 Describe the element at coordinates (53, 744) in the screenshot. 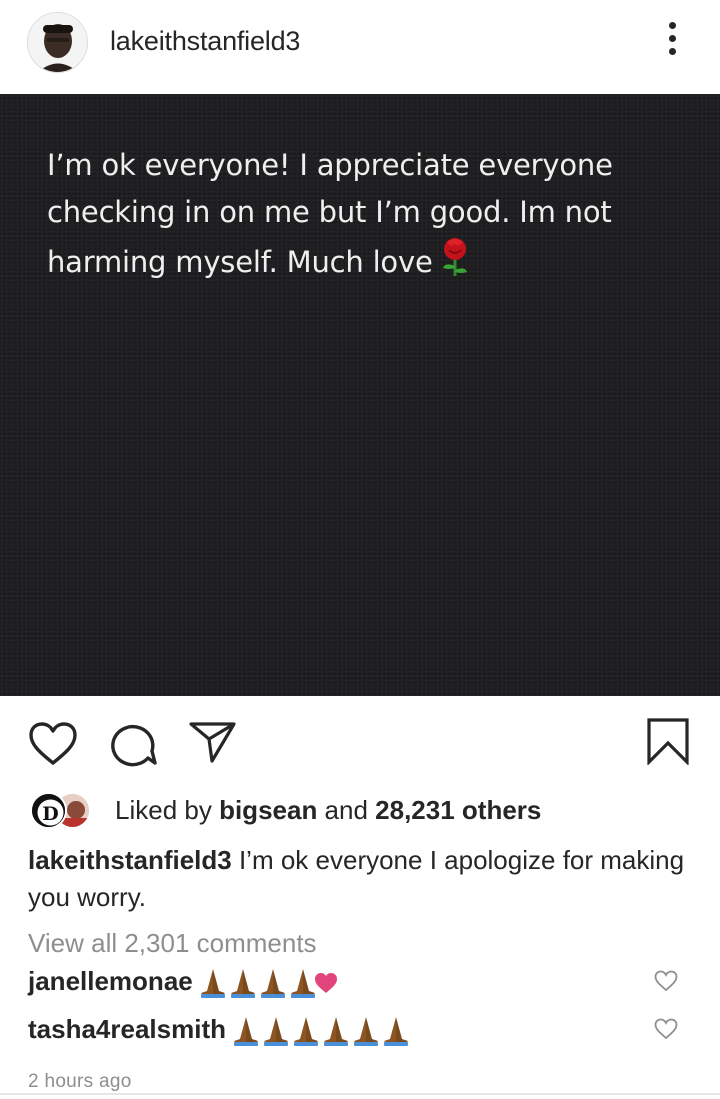

I see `heart-icon` at that location.